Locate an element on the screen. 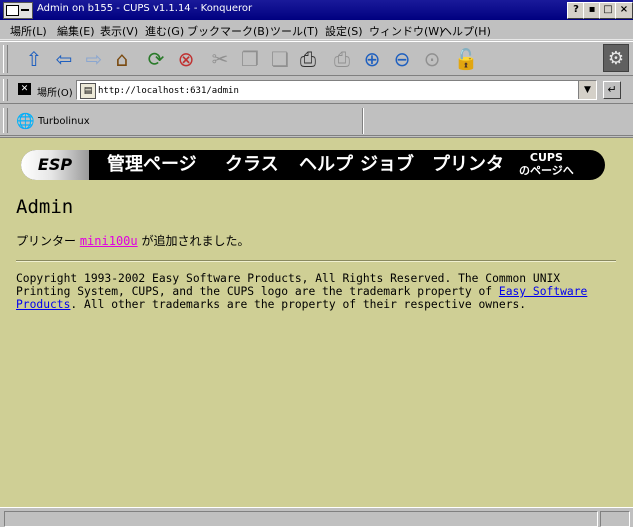  location-label: 場所(O) is located at coordinates (55, 93).